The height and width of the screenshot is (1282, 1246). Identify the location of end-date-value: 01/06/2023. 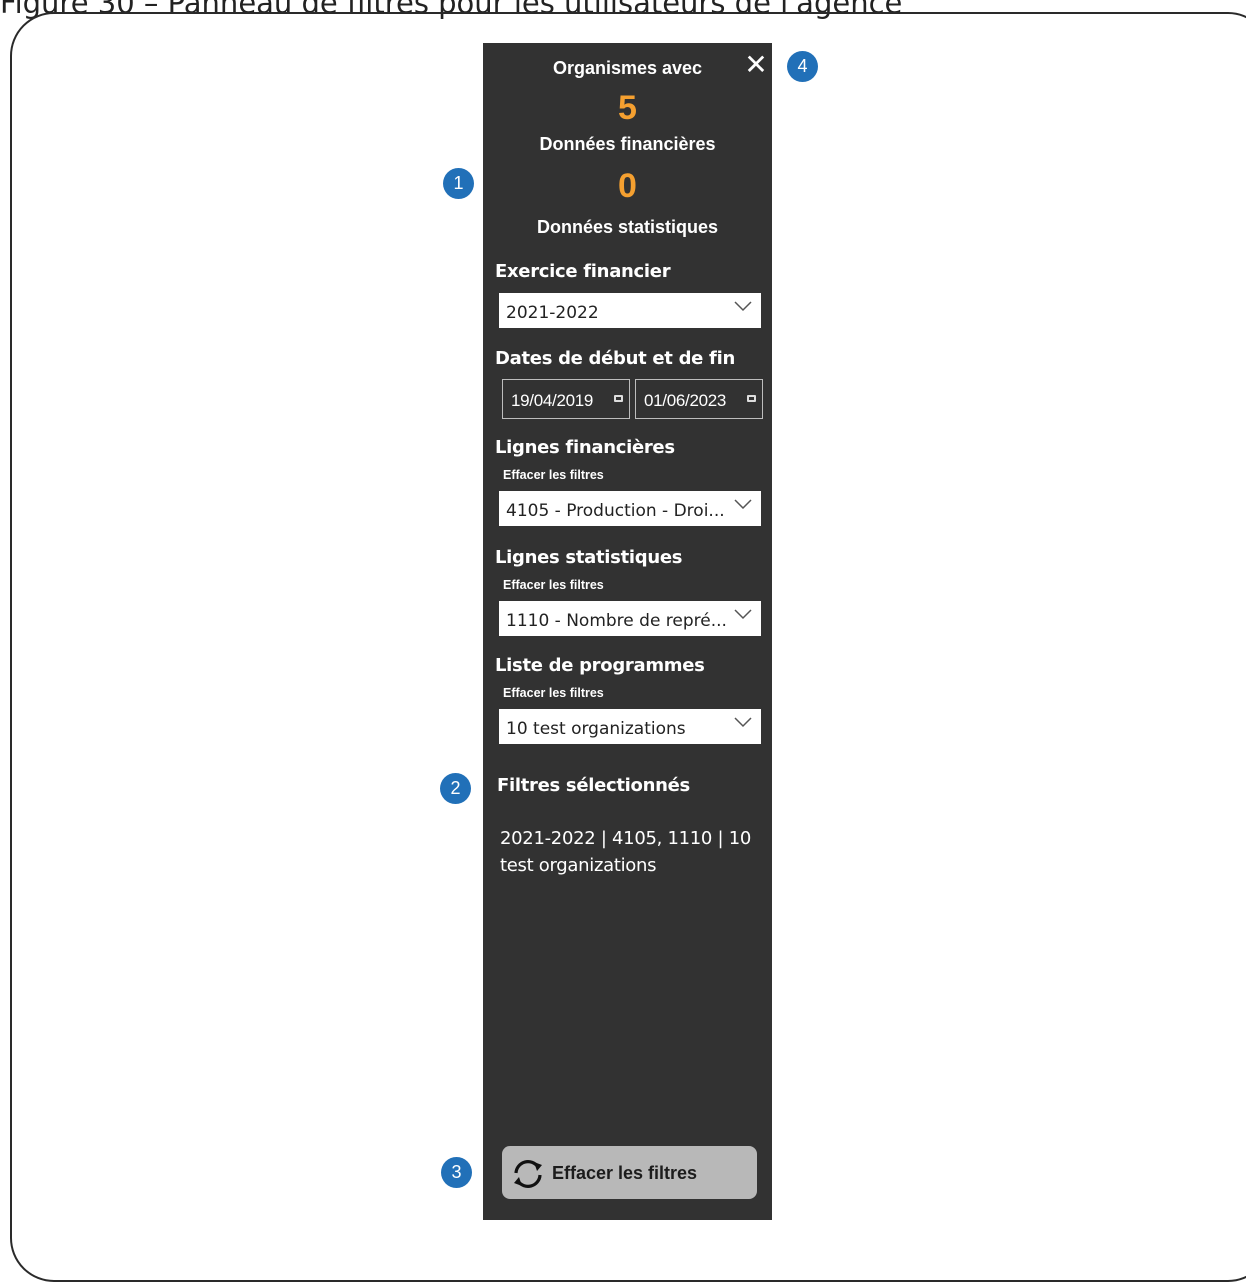
(685, 400).